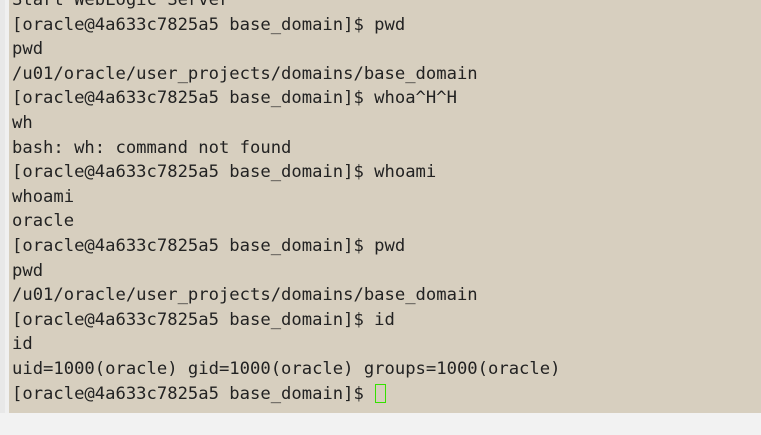  I want to click on terminal-line: id, so click(22, 344).